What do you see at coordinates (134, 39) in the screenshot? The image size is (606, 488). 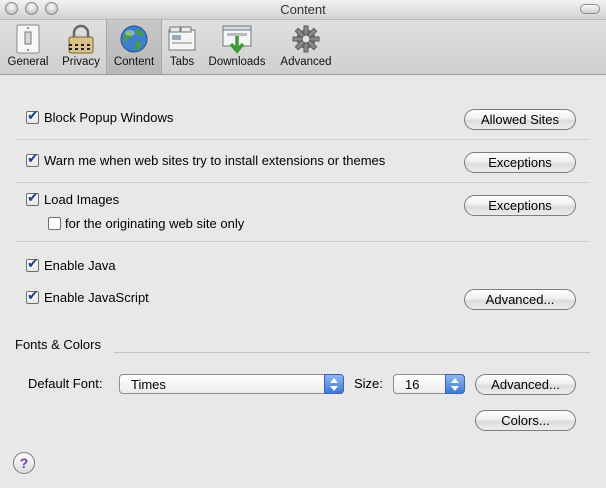 I see `globe-icon` at bounding box center [134, 39].